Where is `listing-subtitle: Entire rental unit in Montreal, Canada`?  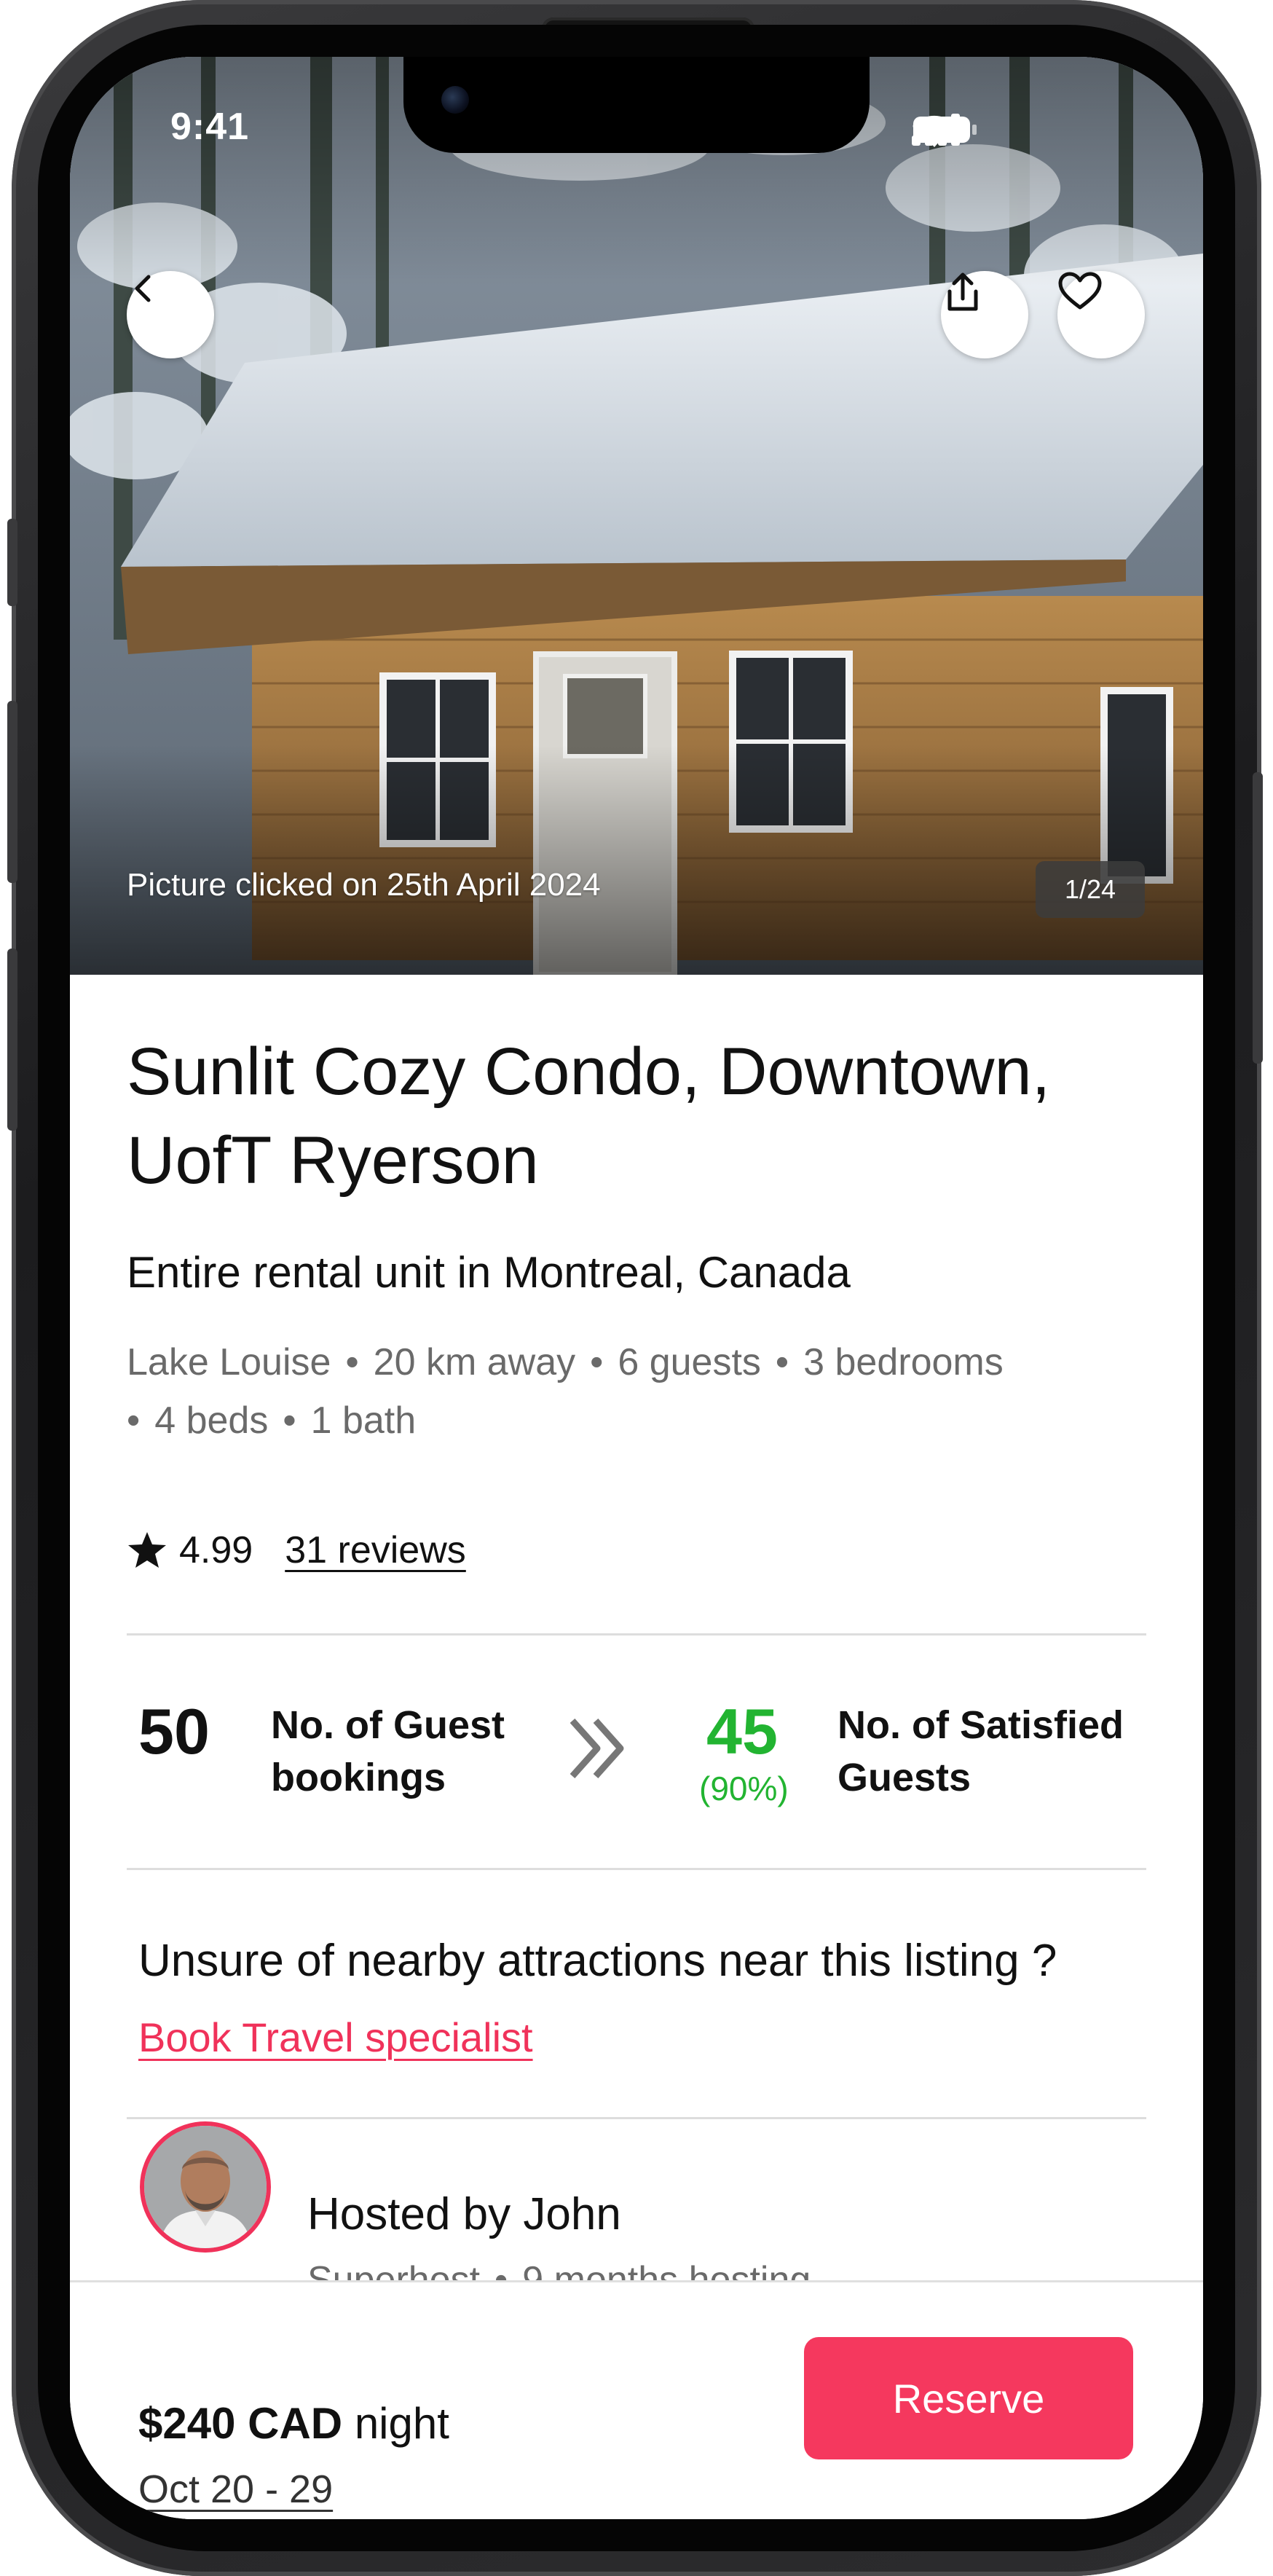
listing-subtitle: Entire rental unit in Montreal, Canada is located at coordinates (489, 1272).